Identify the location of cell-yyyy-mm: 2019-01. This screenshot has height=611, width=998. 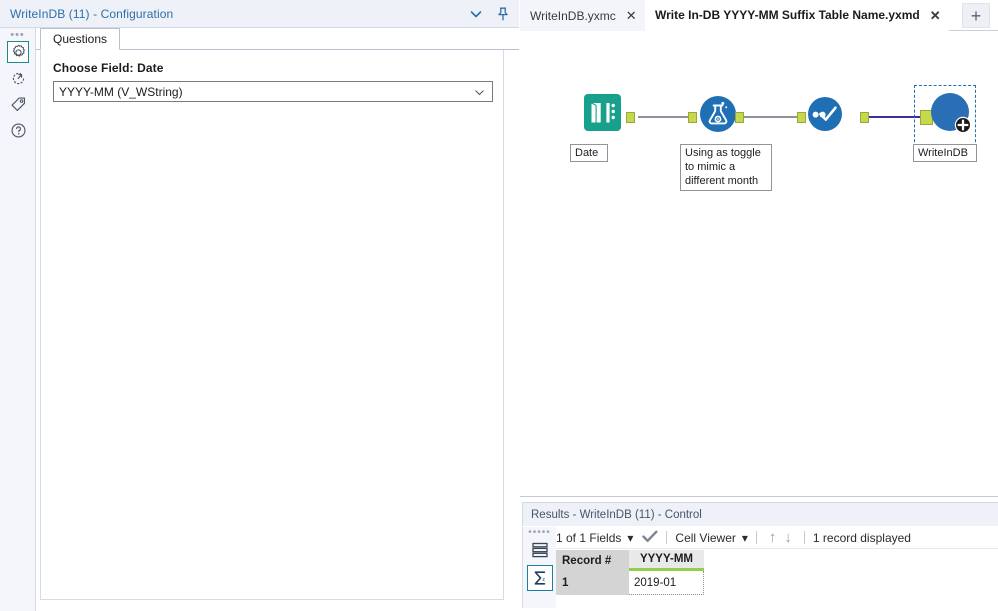
(666, 583).